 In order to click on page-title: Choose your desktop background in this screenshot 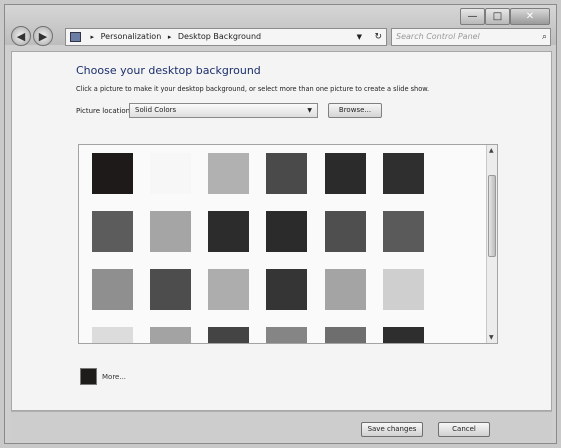, I will do `click(168, 70)`.